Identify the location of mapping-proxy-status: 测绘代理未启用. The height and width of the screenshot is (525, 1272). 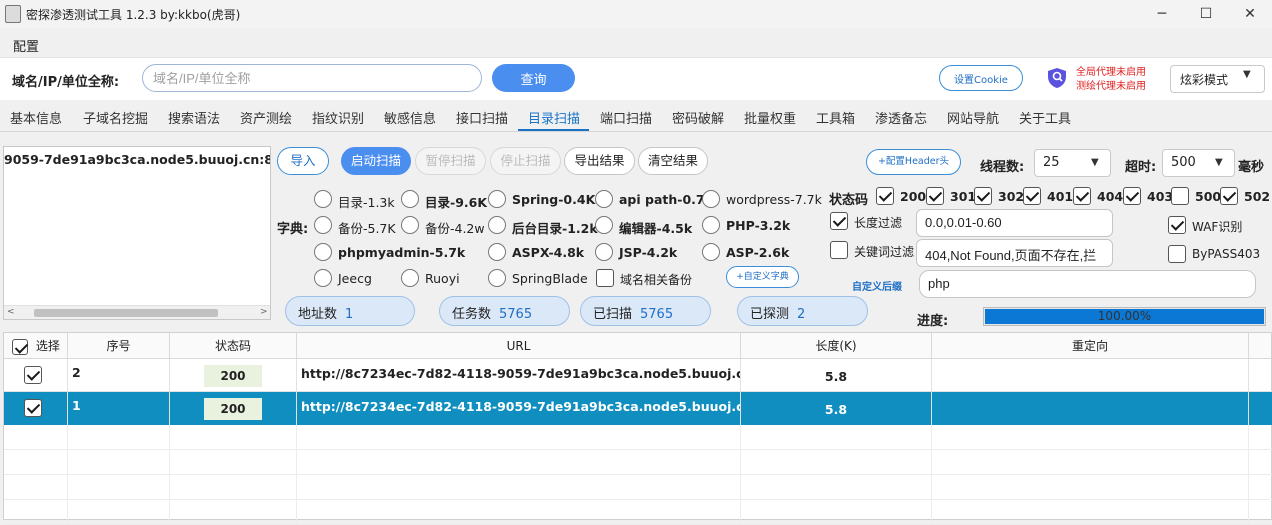
(1111, 86).